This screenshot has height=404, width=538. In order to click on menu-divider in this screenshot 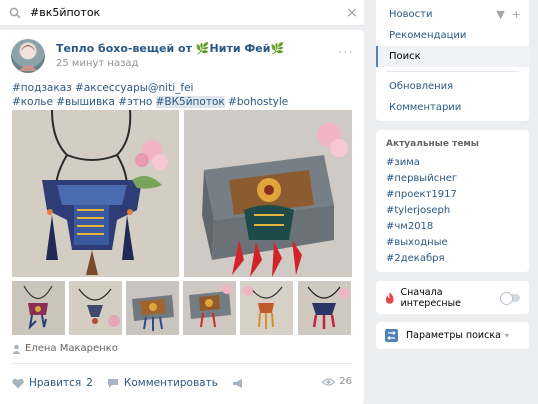, I will do `click(452, 71)`.